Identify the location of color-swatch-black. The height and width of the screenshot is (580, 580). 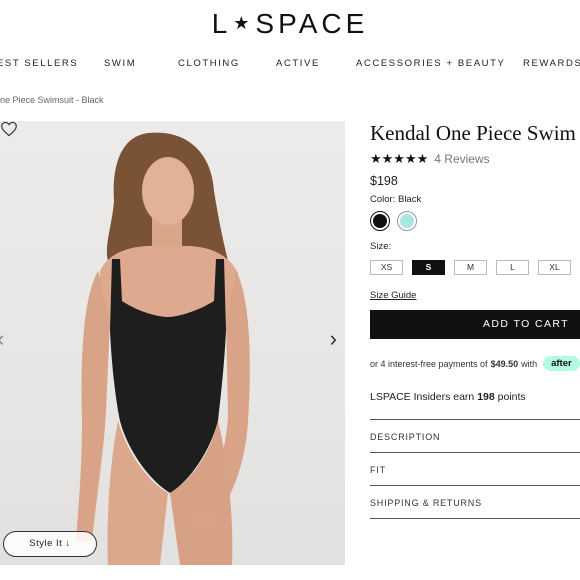
(380, 221).